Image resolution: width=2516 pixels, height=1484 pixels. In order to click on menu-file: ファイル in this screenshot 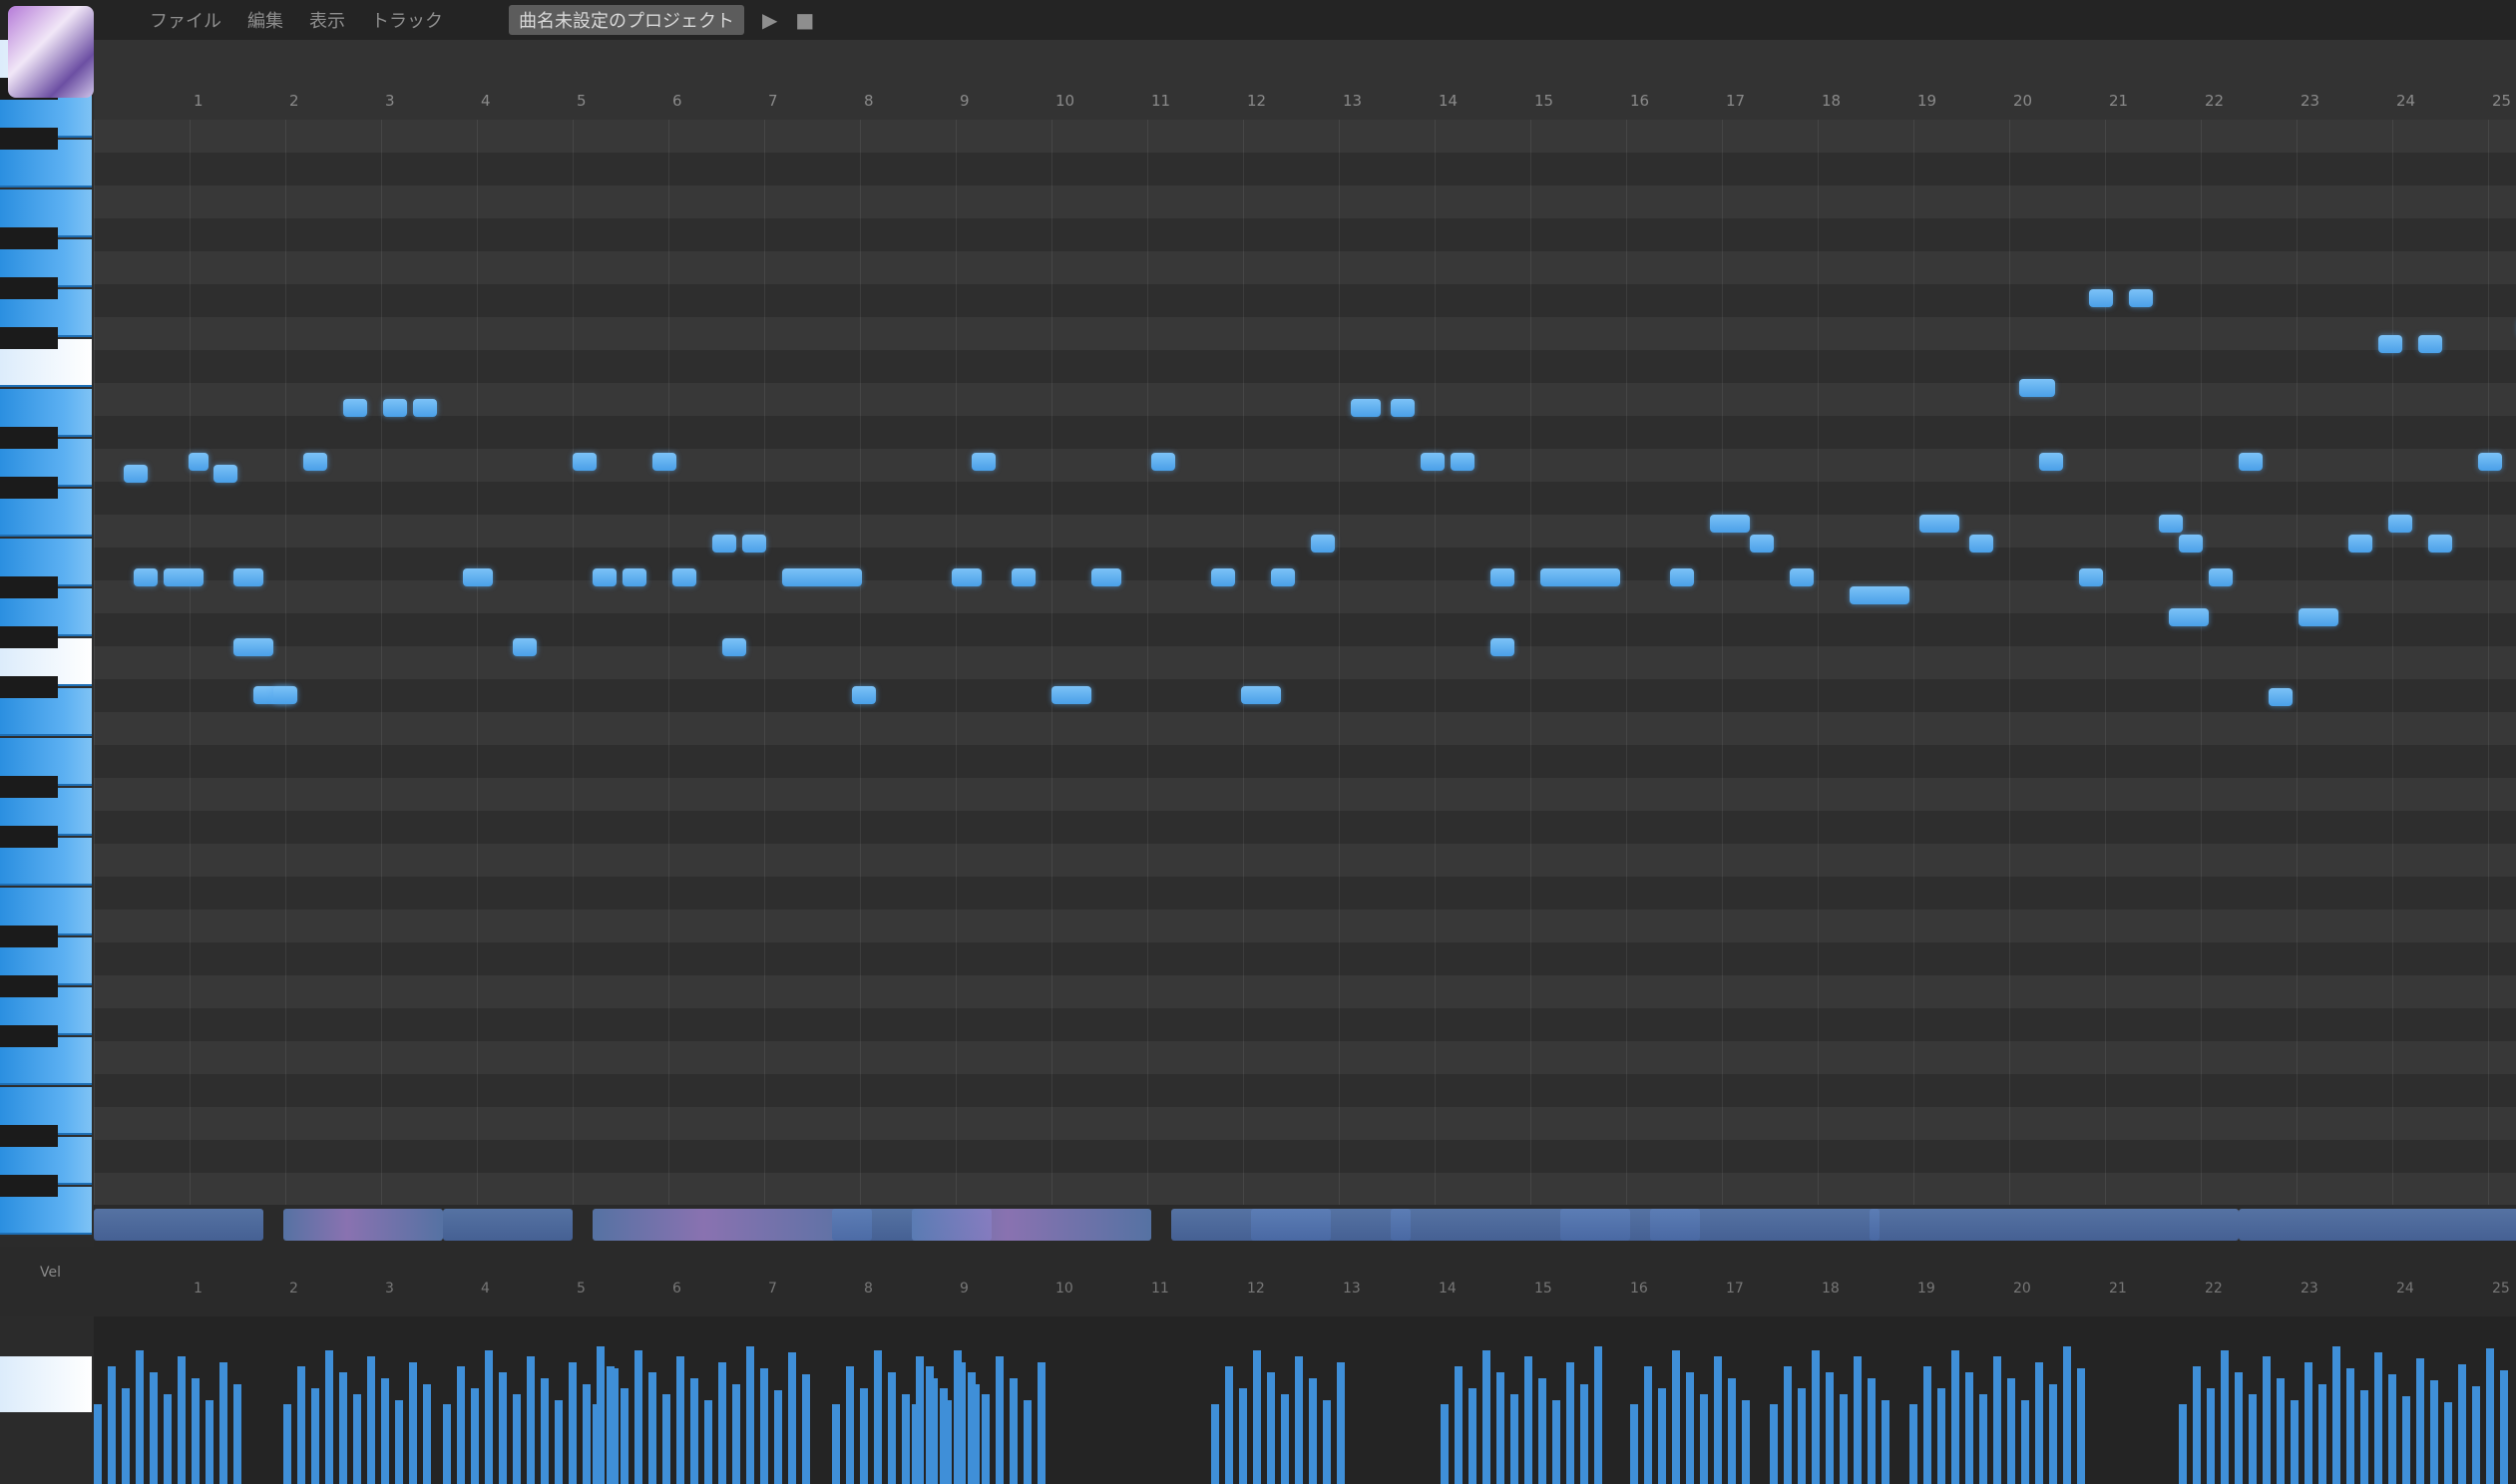, I will do `click(185, 20)`.